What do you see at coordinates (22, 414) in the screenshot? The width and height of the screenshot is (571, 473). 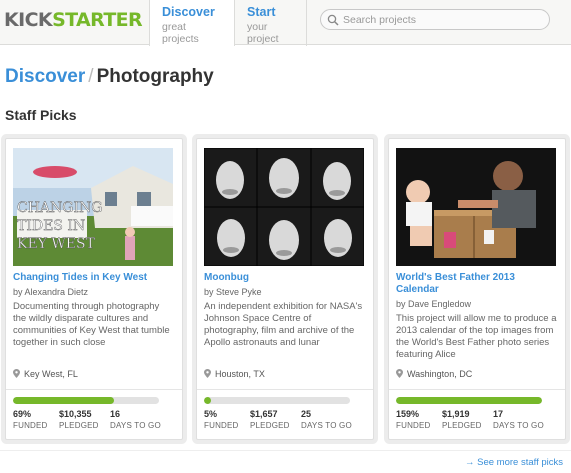 I see `funded-value-1: 69%` at bounding box center [22, 414].